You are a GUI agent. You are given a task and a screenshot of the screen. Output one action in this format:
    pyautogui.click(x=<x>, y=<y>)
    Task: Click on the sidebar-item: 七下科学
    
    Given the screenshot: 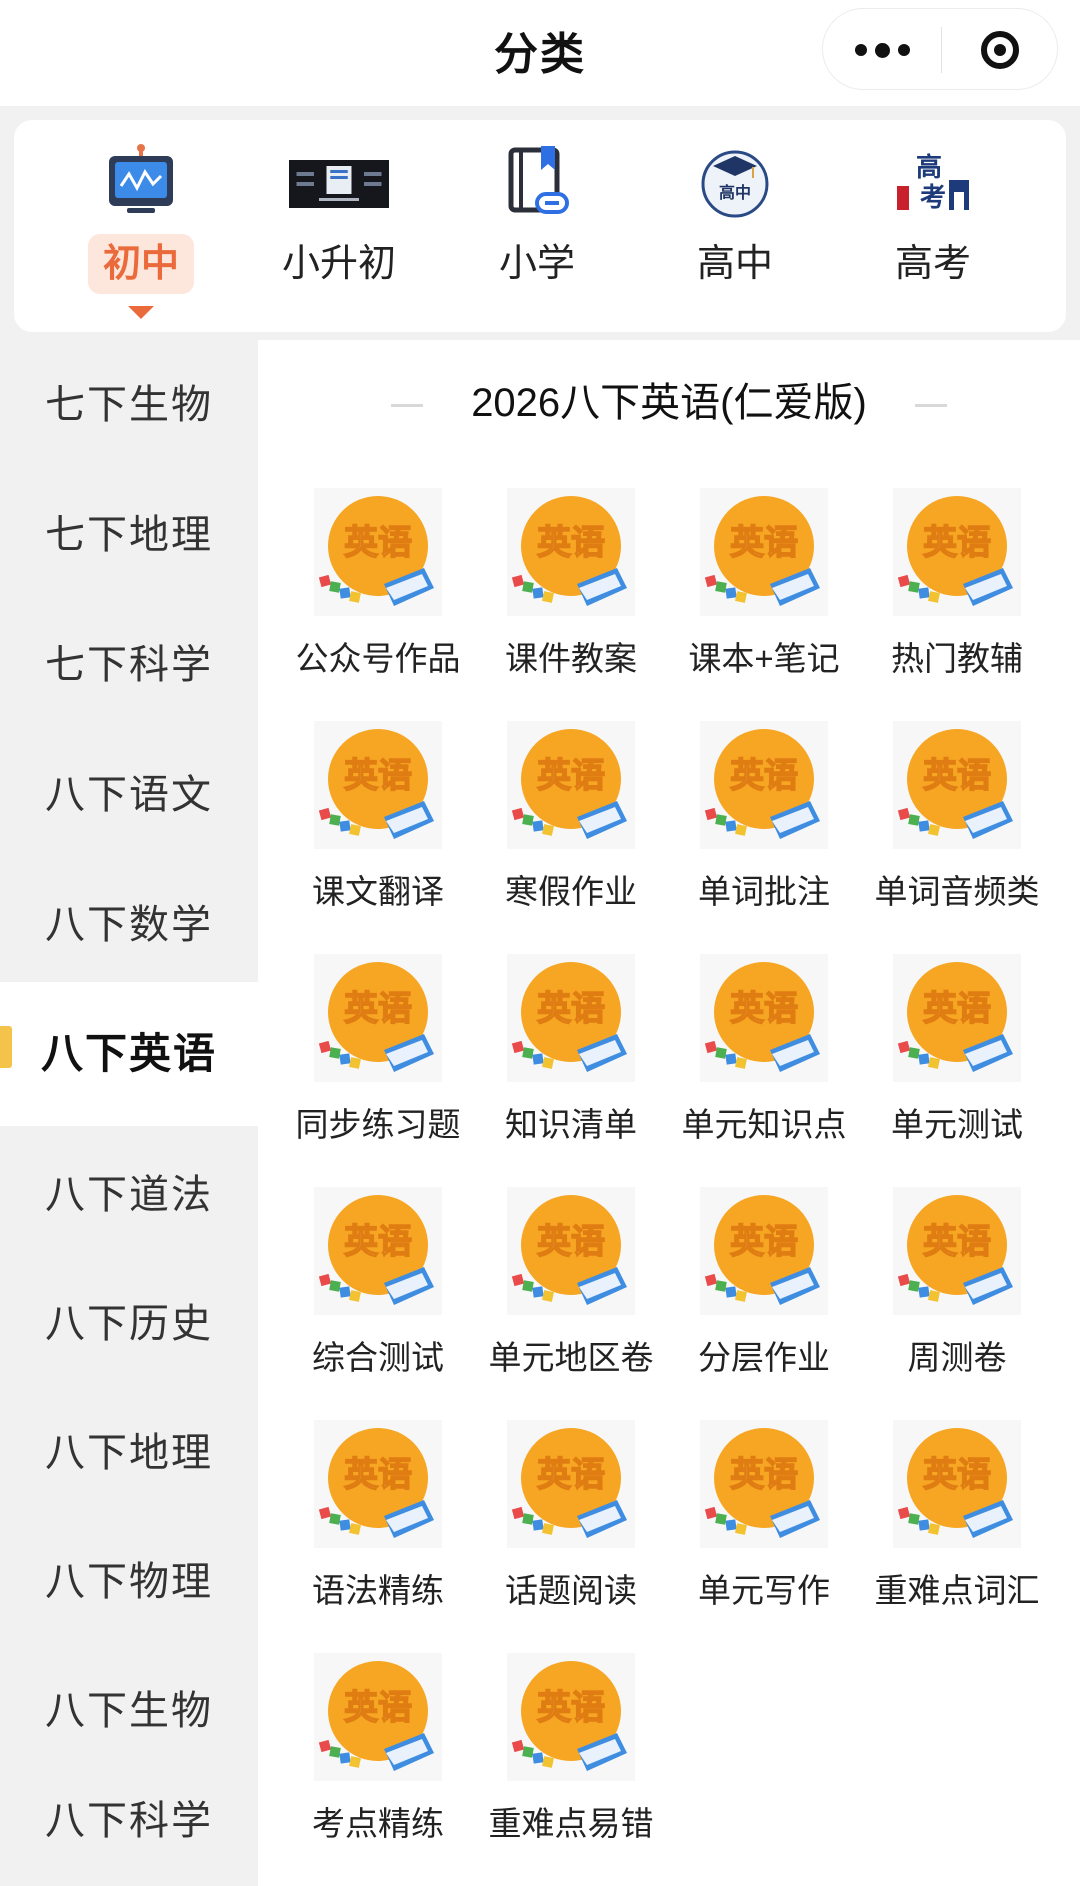 What is the action you would take?
    pyautogui.click(x=129, y=665)
    